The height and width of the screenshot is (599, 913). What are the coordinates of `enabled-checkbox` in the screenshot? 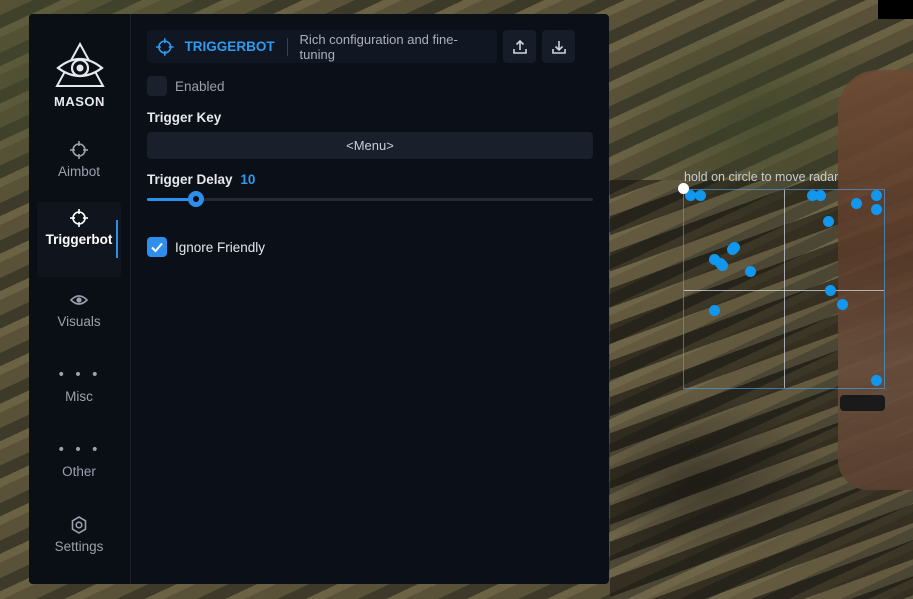 It's located at (157, 86).